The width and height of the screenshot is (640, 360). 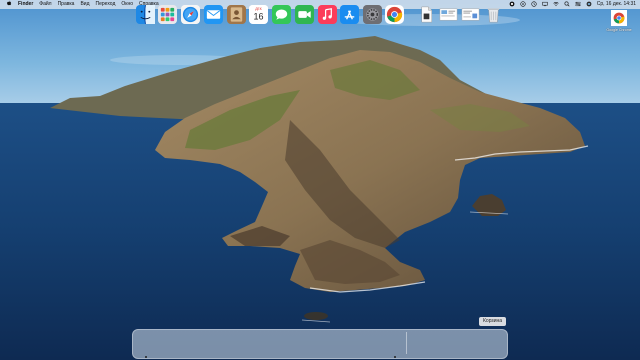 What do you see at coordinates (616, 4) in the screenshot?
I see `menu-clock: Ср, 16 дек. 14:31` at bounding box center [616, 4].